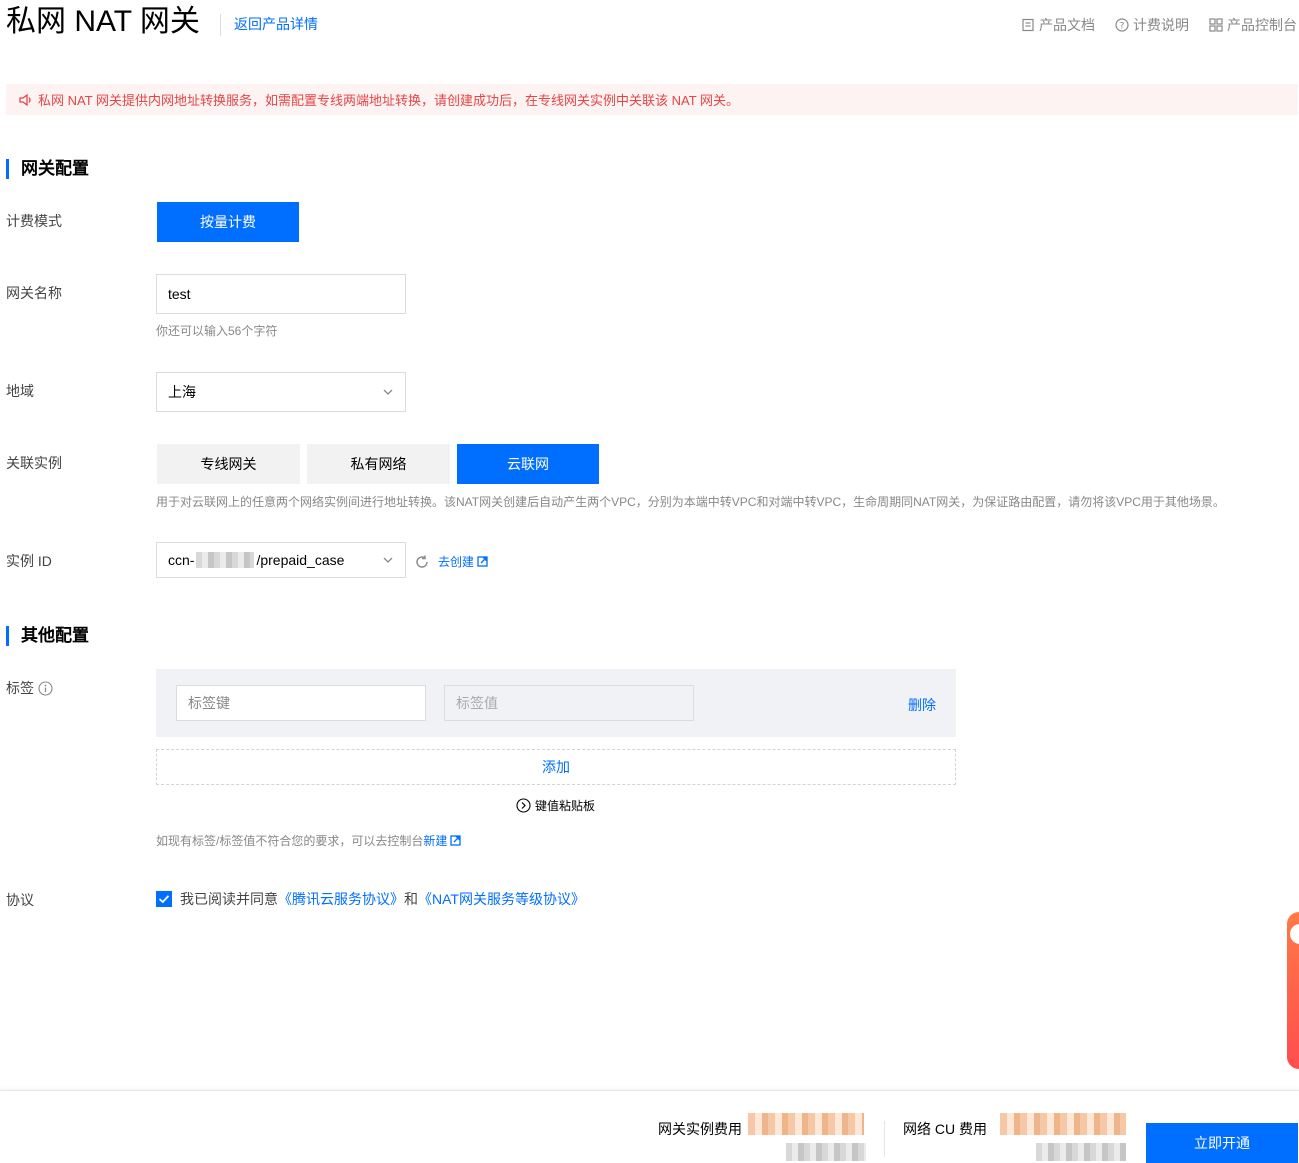  What do you see at coordinates (20, 688) in the screenshot?
I see `tags-label: 标签` at bounding box center [20, 688].